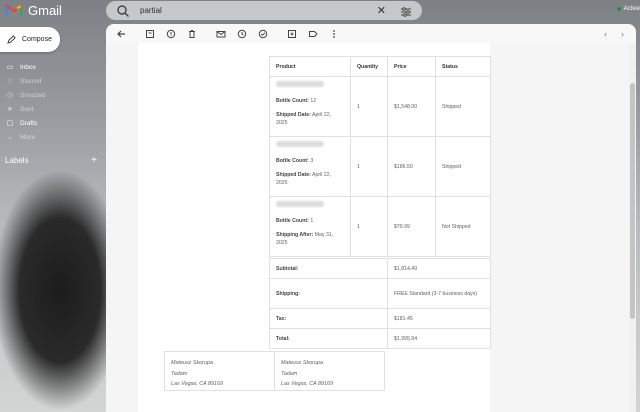 This screenshot has width=640, height=412. I want to click on total-value: FREE Standard (3-7 business days), so click(439, 293).